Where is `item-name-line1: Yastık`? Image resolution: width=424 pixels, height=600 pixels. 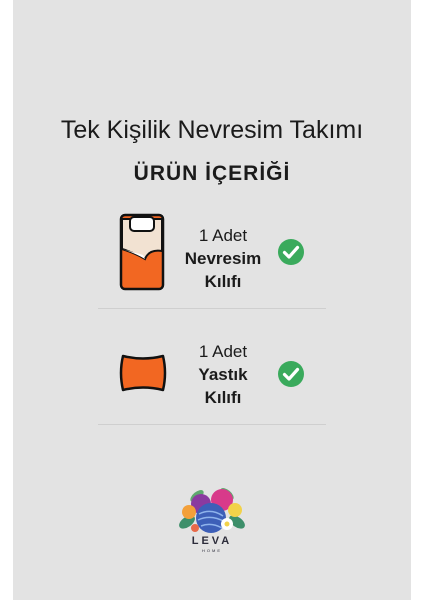
item-name-line1: Yastık is located at coordinates (223, 374).